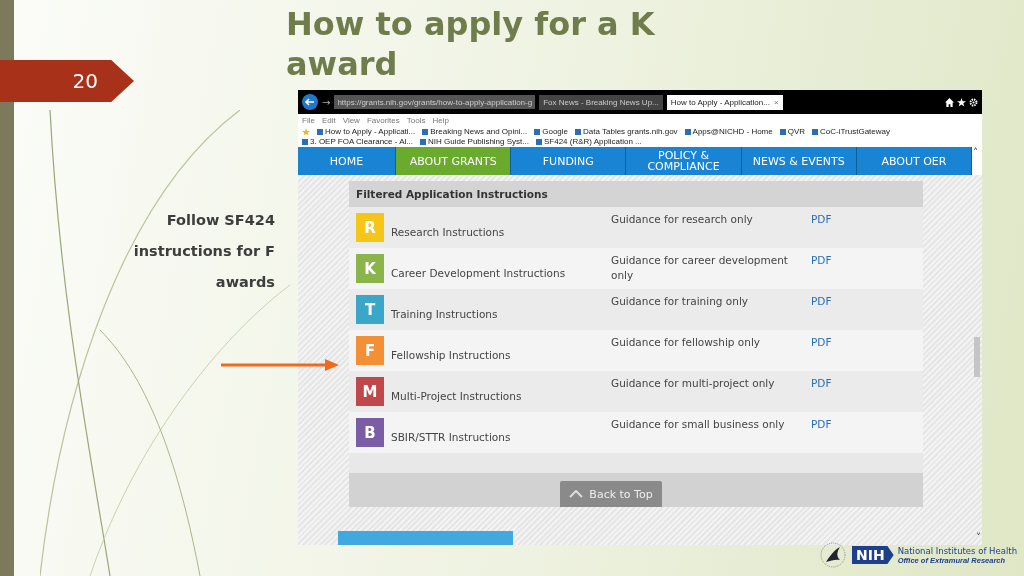 Image resolution: width=1024 pixels, height=576 pixels. I want to click on nav-tab: ABOUT OER, so click(914, 161).